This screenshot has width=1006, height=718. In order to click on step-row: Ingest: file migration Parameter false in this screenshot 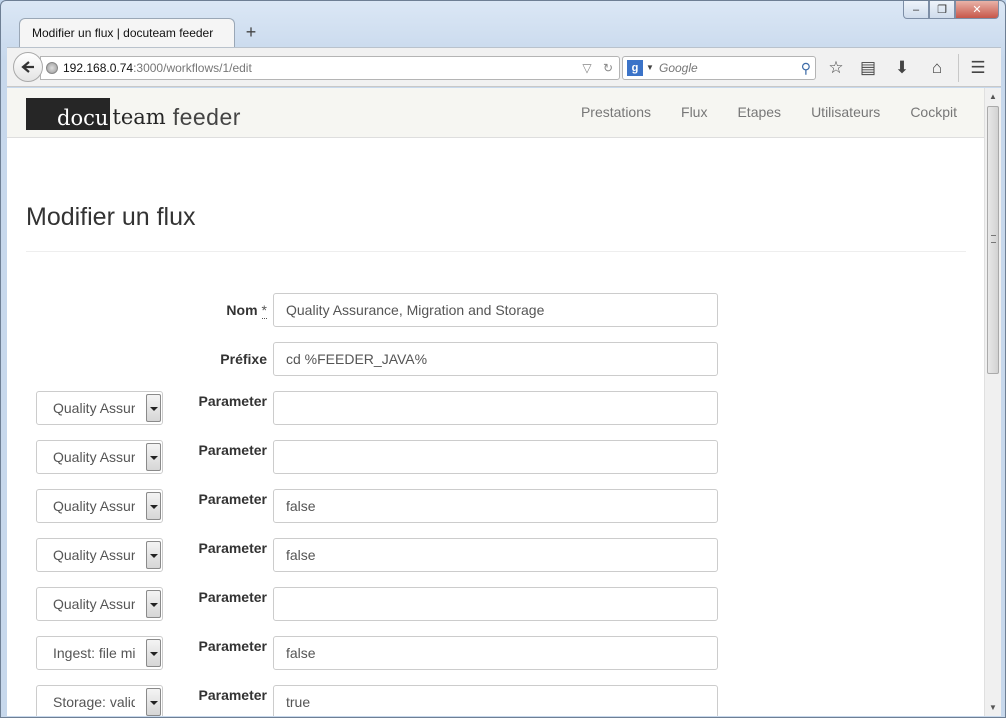, I will do `click(495, 653)`.